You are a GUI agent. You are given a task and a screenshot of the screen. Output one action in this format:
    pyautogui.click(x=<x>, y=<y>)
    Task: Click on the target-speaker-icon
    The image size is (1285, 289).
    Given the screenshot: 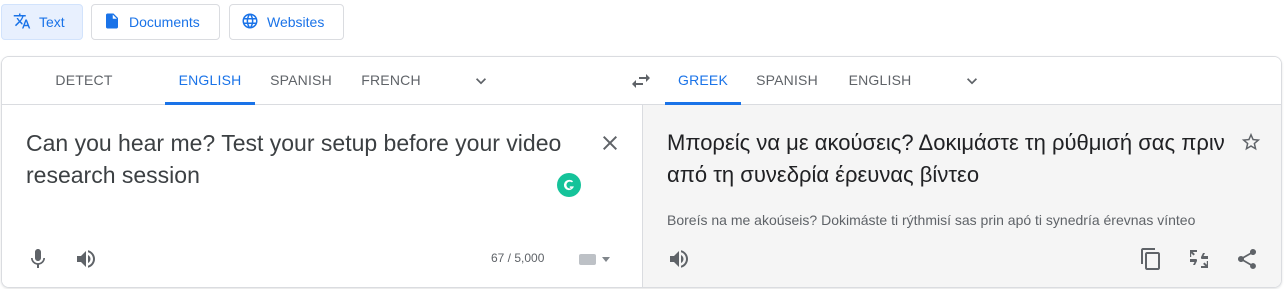 What is the action you would take?
    pyautogui.click(x=679, y=259)
    